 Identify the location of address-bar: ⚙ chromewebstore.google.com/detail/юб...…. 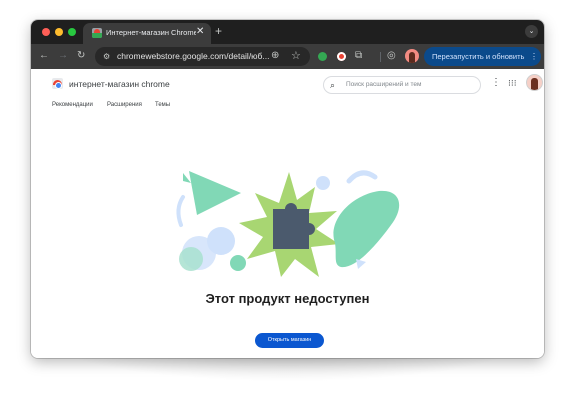
(202, 56).